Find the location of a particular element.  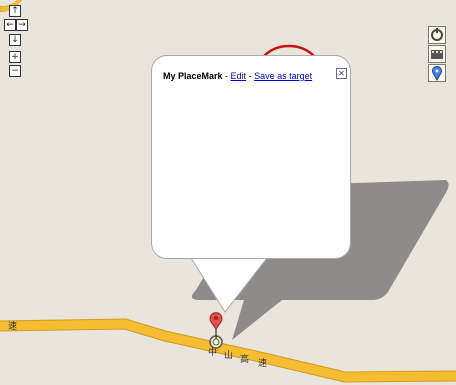

placemark-icon is located at coordinates (437, 73).